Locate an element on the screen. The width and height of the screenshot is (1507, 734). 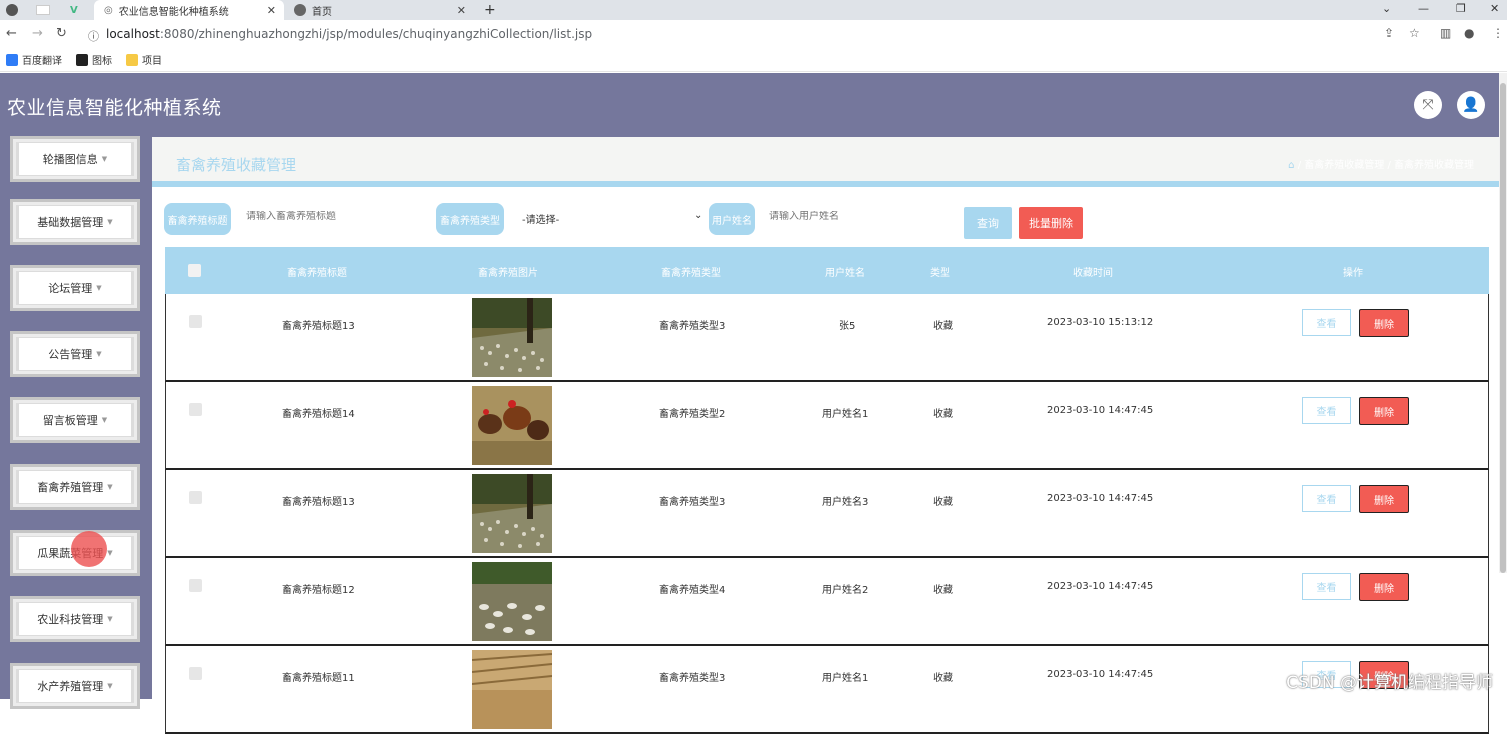
page-scrollbar is located at coordinates (1503, 323).